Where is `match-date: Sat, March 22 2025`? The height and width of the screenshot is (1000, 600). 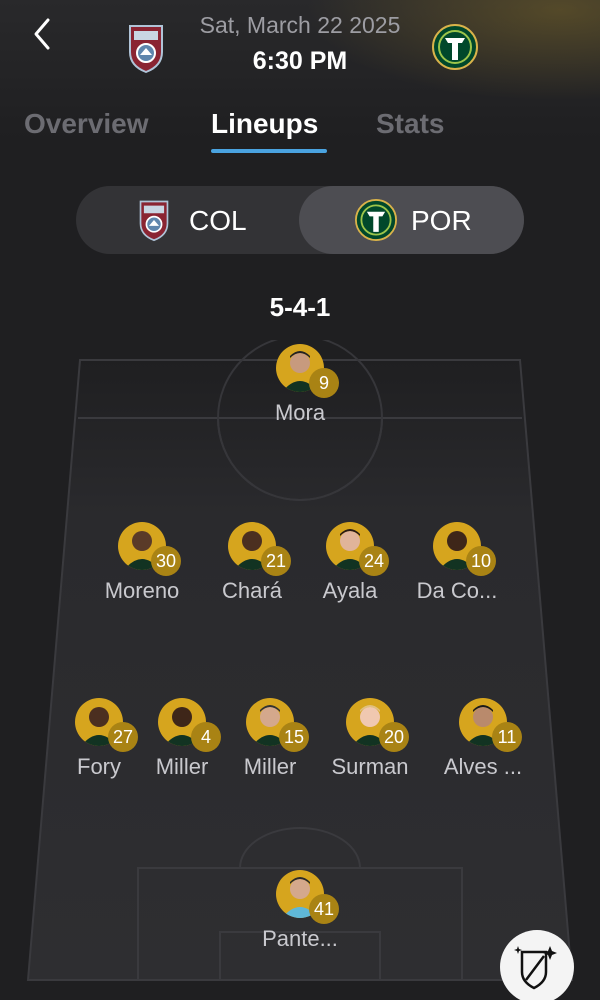 match-date: Sat, March 22 2025 is located at coordinates (300, 25).